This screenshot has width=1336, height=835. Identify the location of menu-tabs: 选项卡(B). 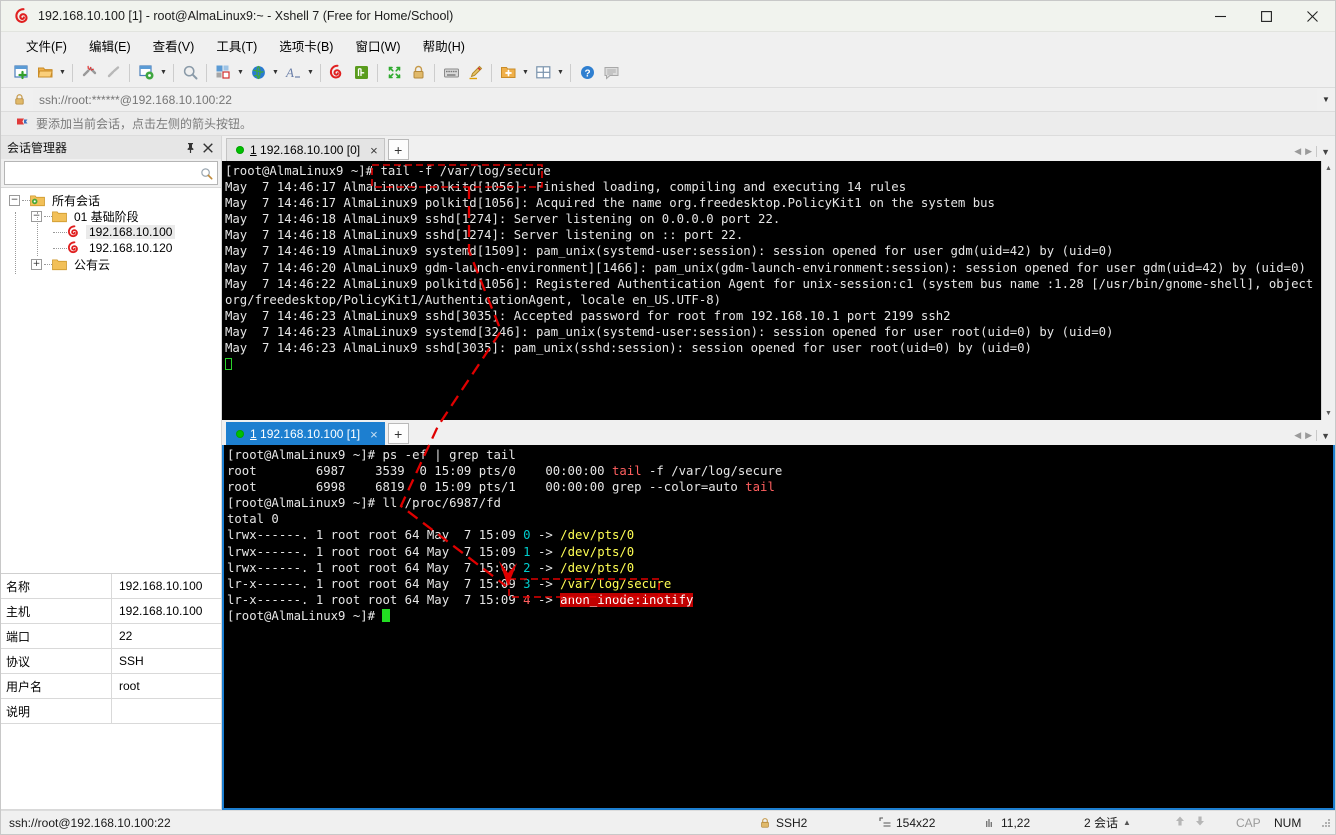
(306, 45).